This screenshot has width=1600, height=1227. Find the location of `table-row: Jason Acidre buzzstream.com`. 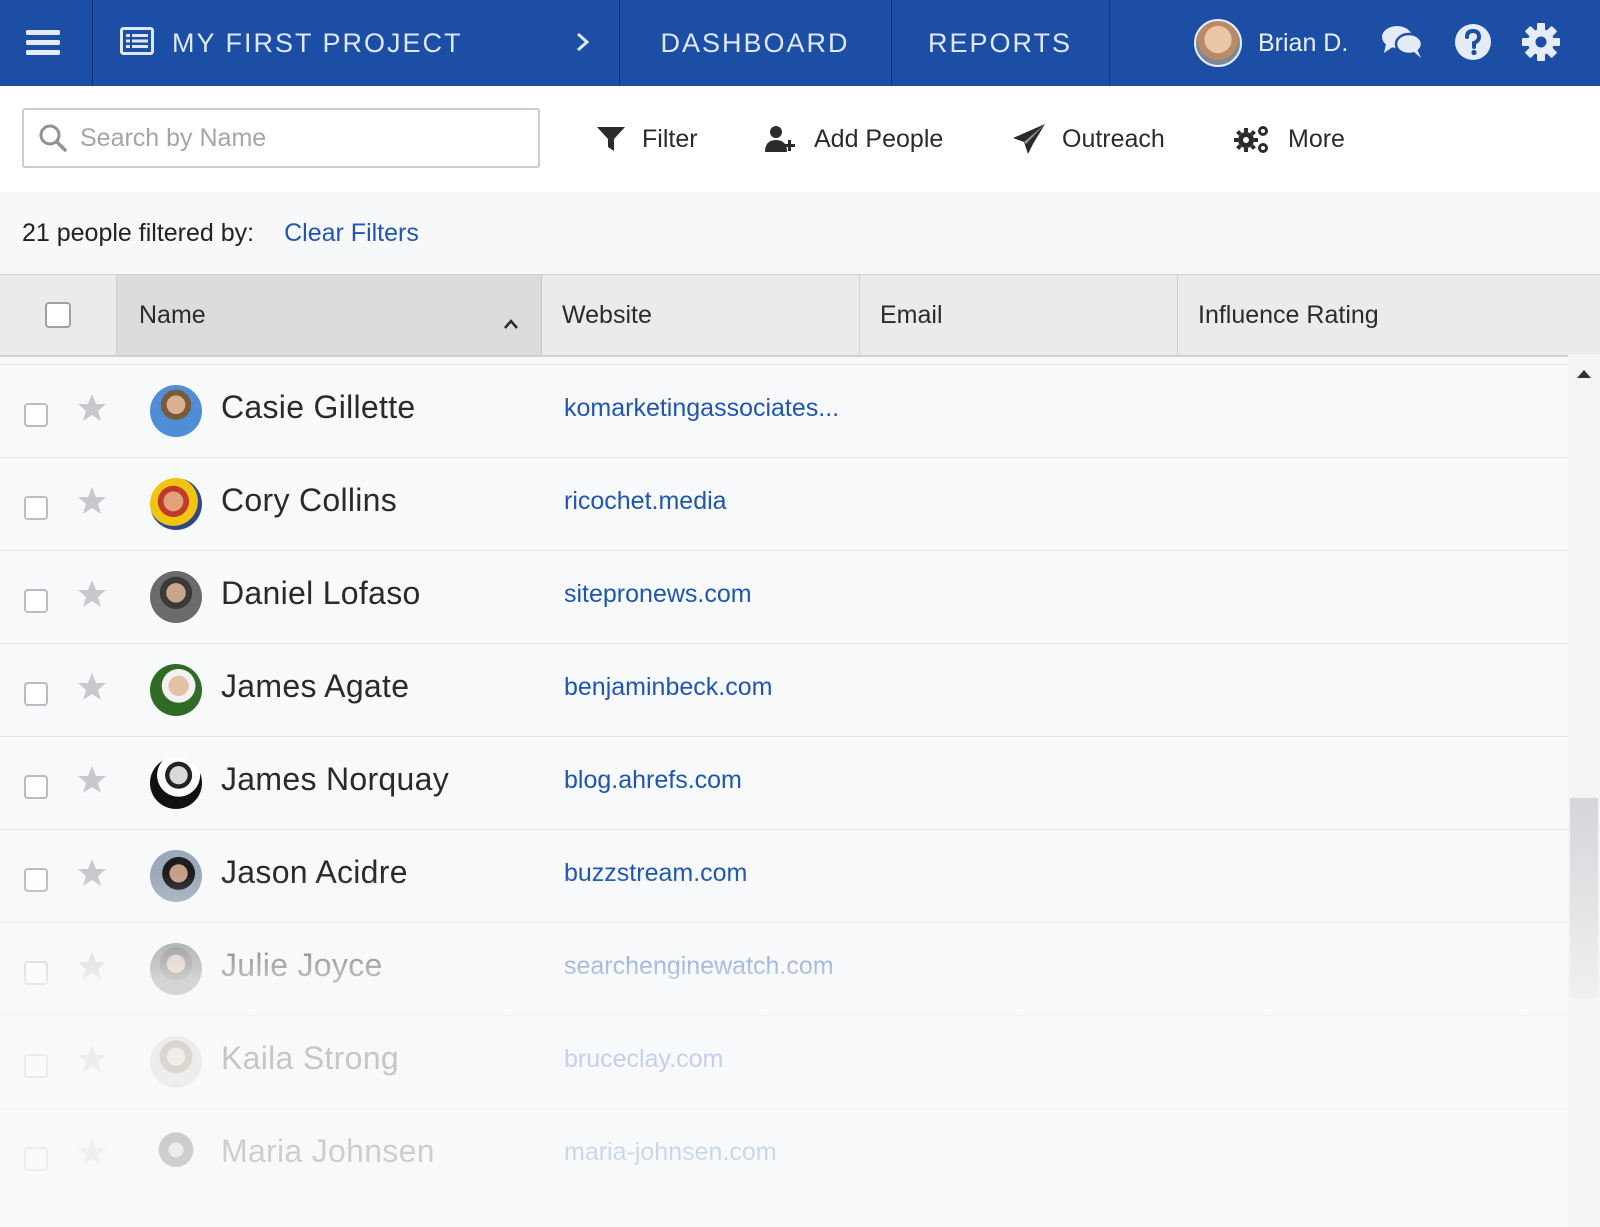

table-row: Jason Acidre buzzstream.com is located at coordinates (784, 875).